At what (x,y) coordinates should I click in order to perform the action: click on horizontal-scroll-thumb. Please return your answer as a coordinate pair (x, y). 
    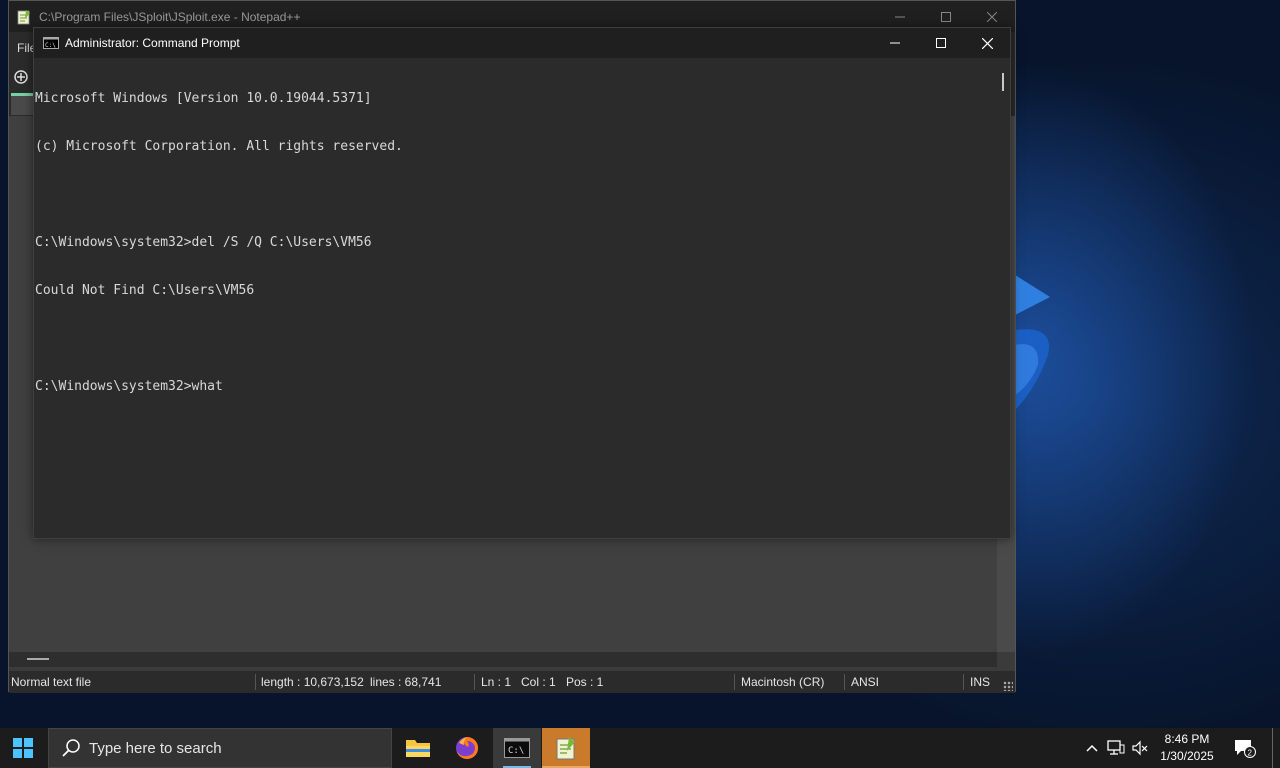
    Looking at the image, I should click on (38, 659).